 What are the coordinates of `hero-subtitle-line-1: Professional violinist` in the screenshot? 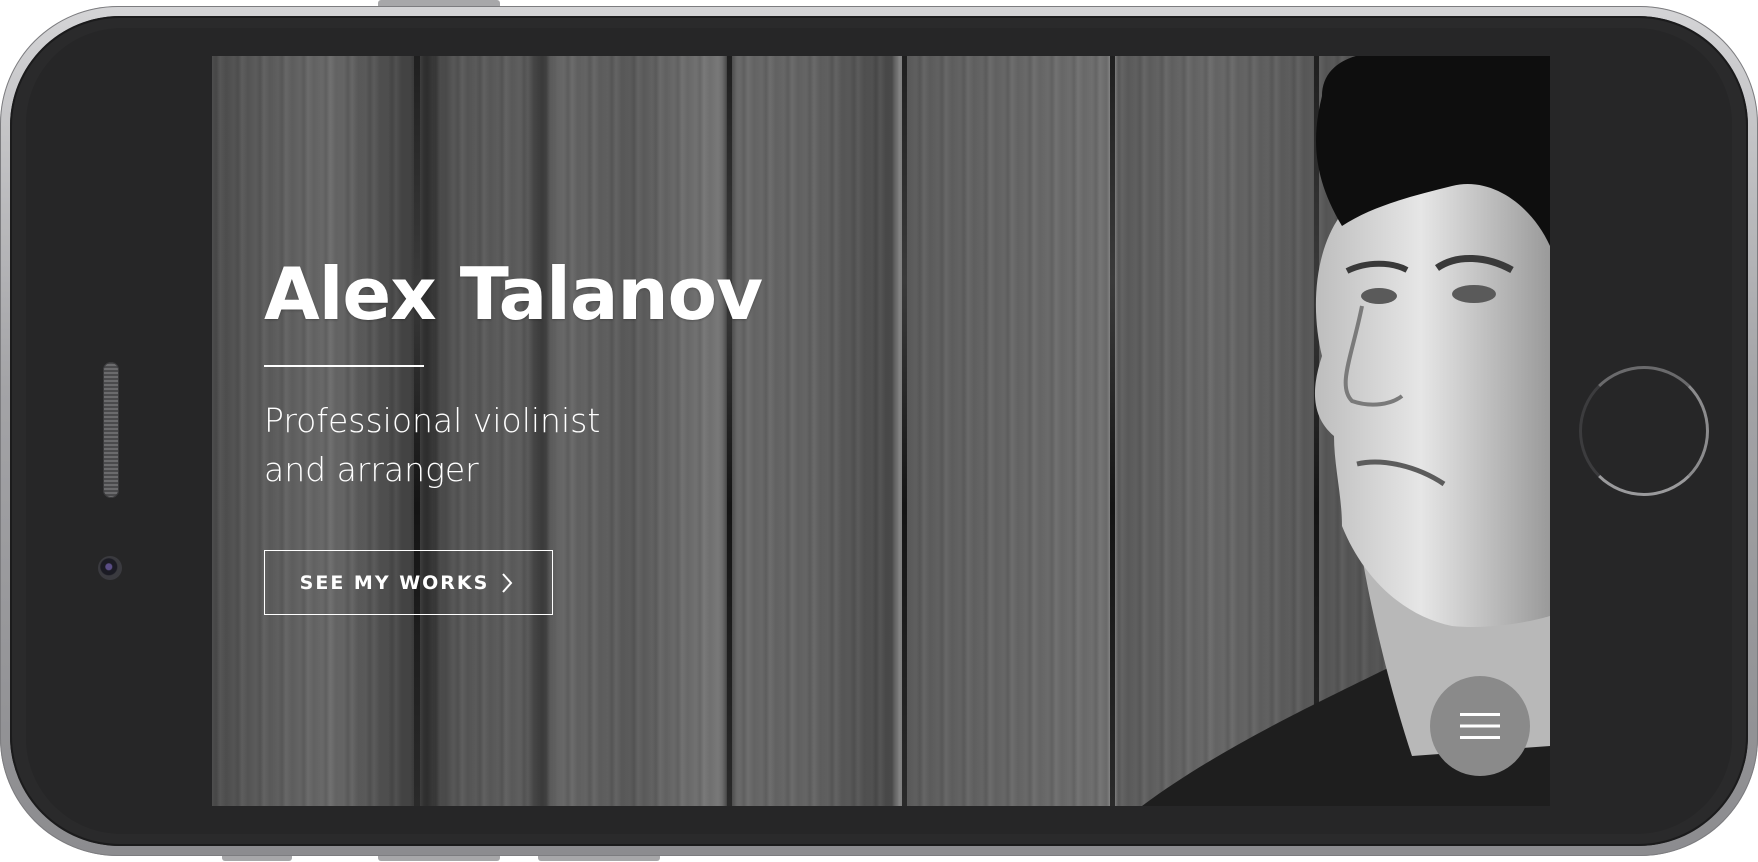 It's located at (432, 420).